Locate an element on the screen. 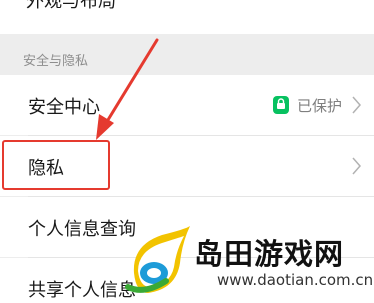  watermark-name: 岛田游戏网 is located at coordinates (269, 254).